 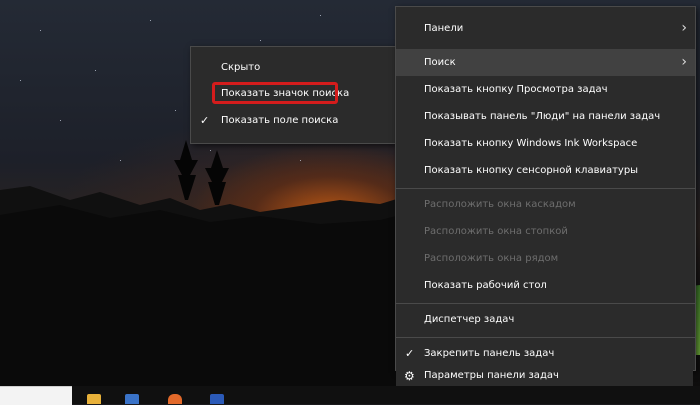 I want to click on menu-item-touch-keyboard: Показать кнопку сенсорной клавиатуры, so click(x=545, y=170).